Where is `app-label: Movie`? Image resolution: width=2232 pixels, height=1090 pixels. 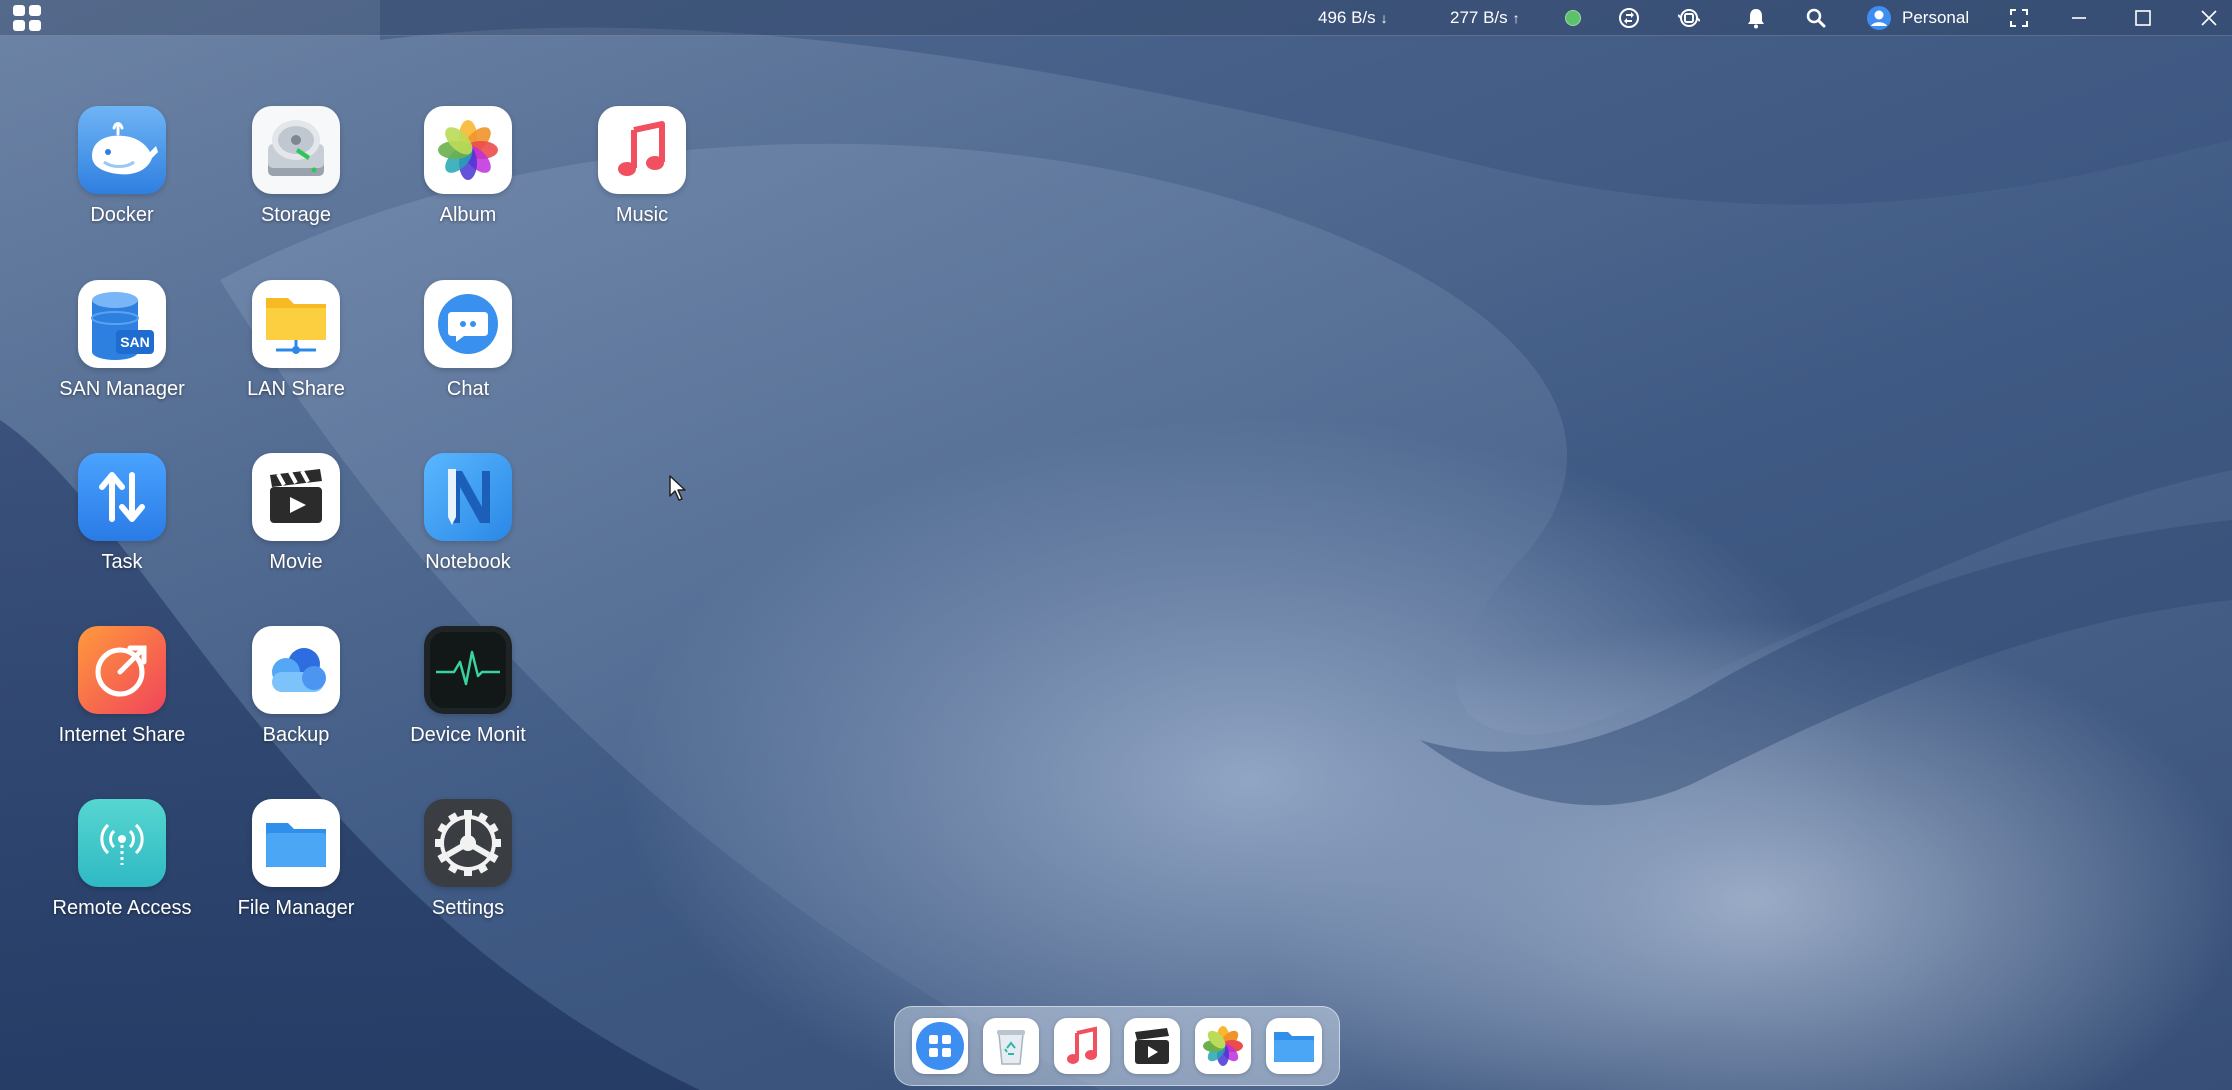 app-label: Movie is located at coordinates (296, 562).